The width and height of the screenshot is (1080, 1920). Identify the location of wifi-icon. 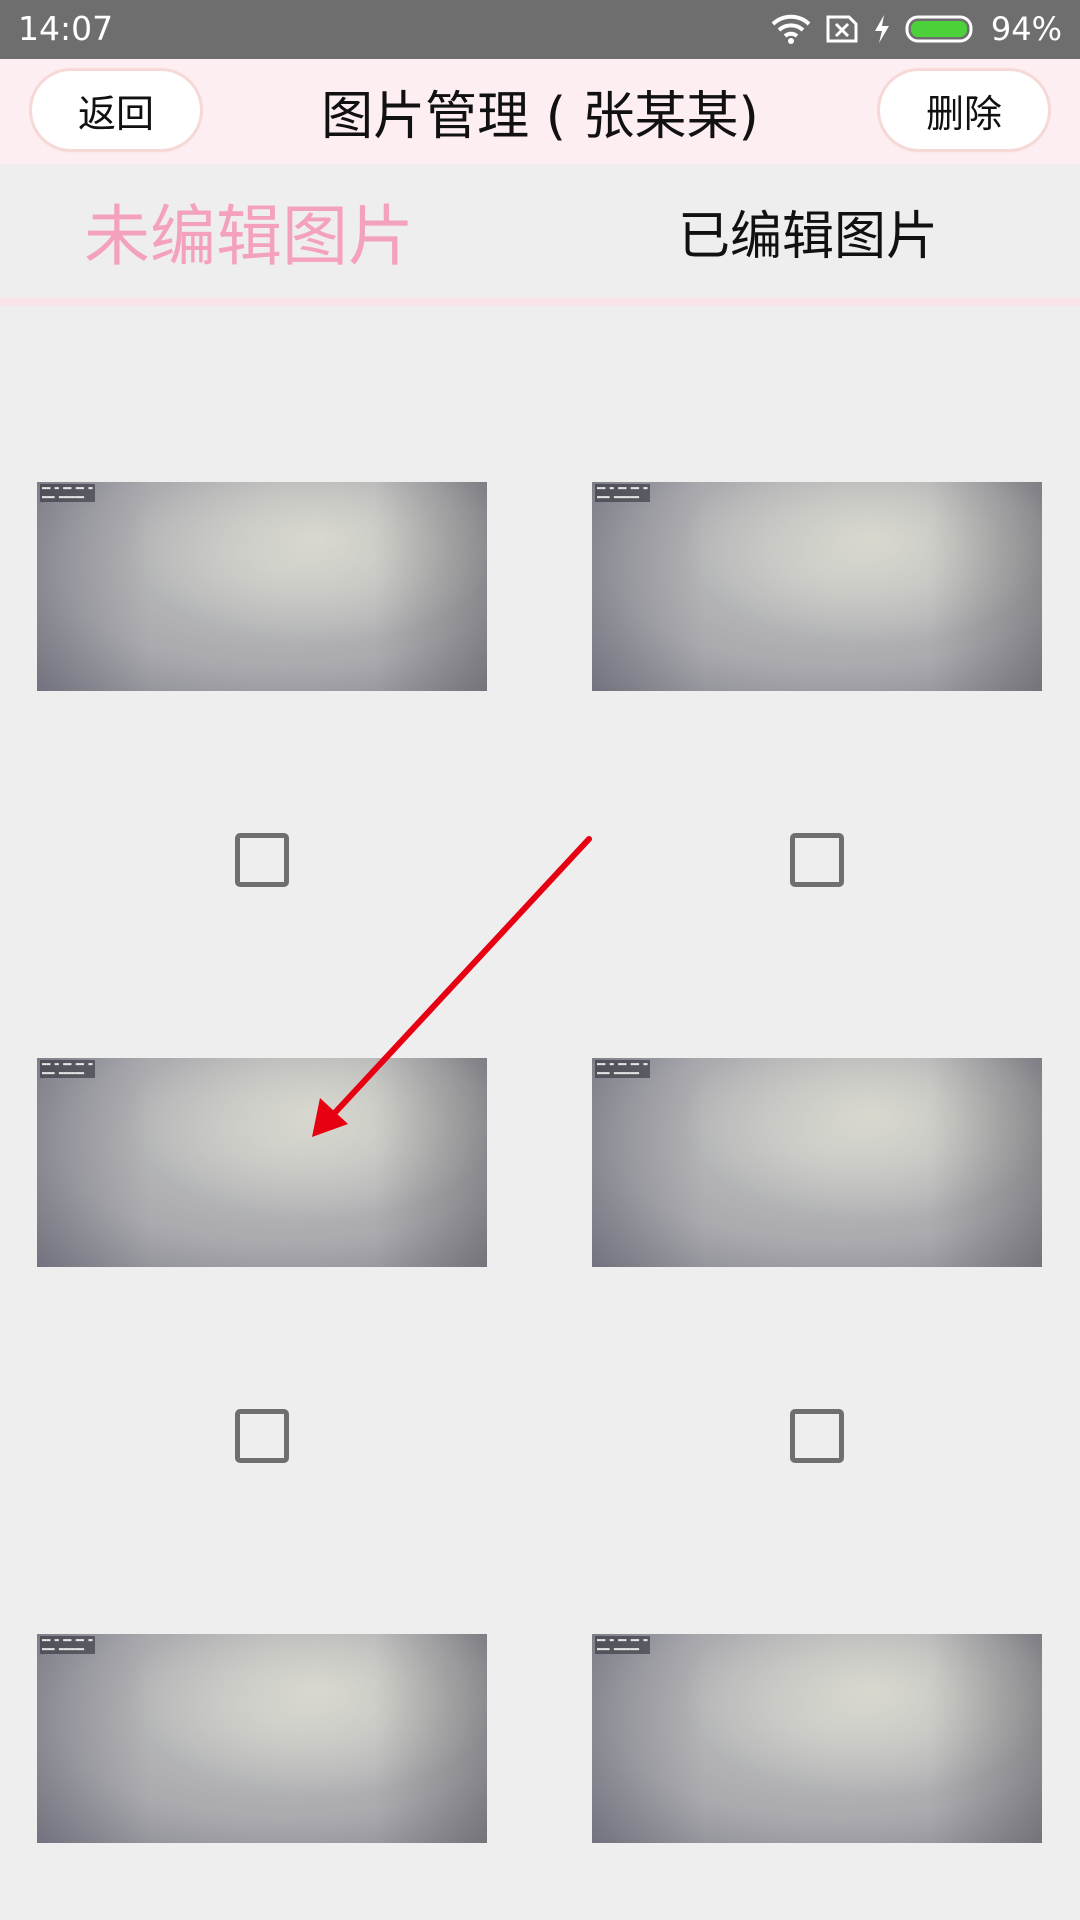
(791, 29).